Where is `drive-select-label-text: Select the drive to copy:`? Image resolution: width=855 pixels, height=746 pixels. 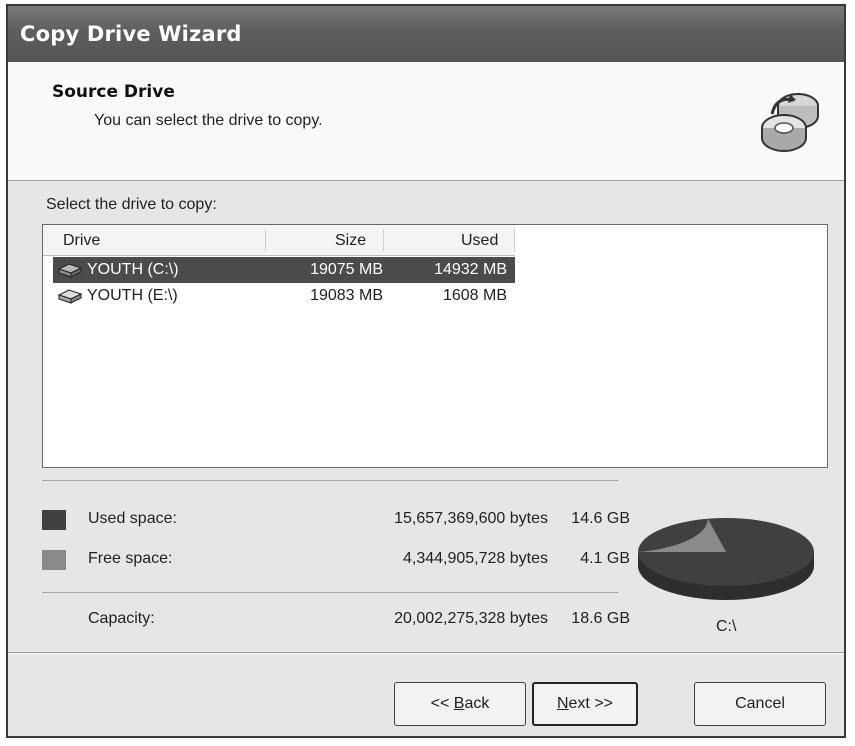 drive-select-label-text: Select the drive to copy: is located at coordinates (131, 204).